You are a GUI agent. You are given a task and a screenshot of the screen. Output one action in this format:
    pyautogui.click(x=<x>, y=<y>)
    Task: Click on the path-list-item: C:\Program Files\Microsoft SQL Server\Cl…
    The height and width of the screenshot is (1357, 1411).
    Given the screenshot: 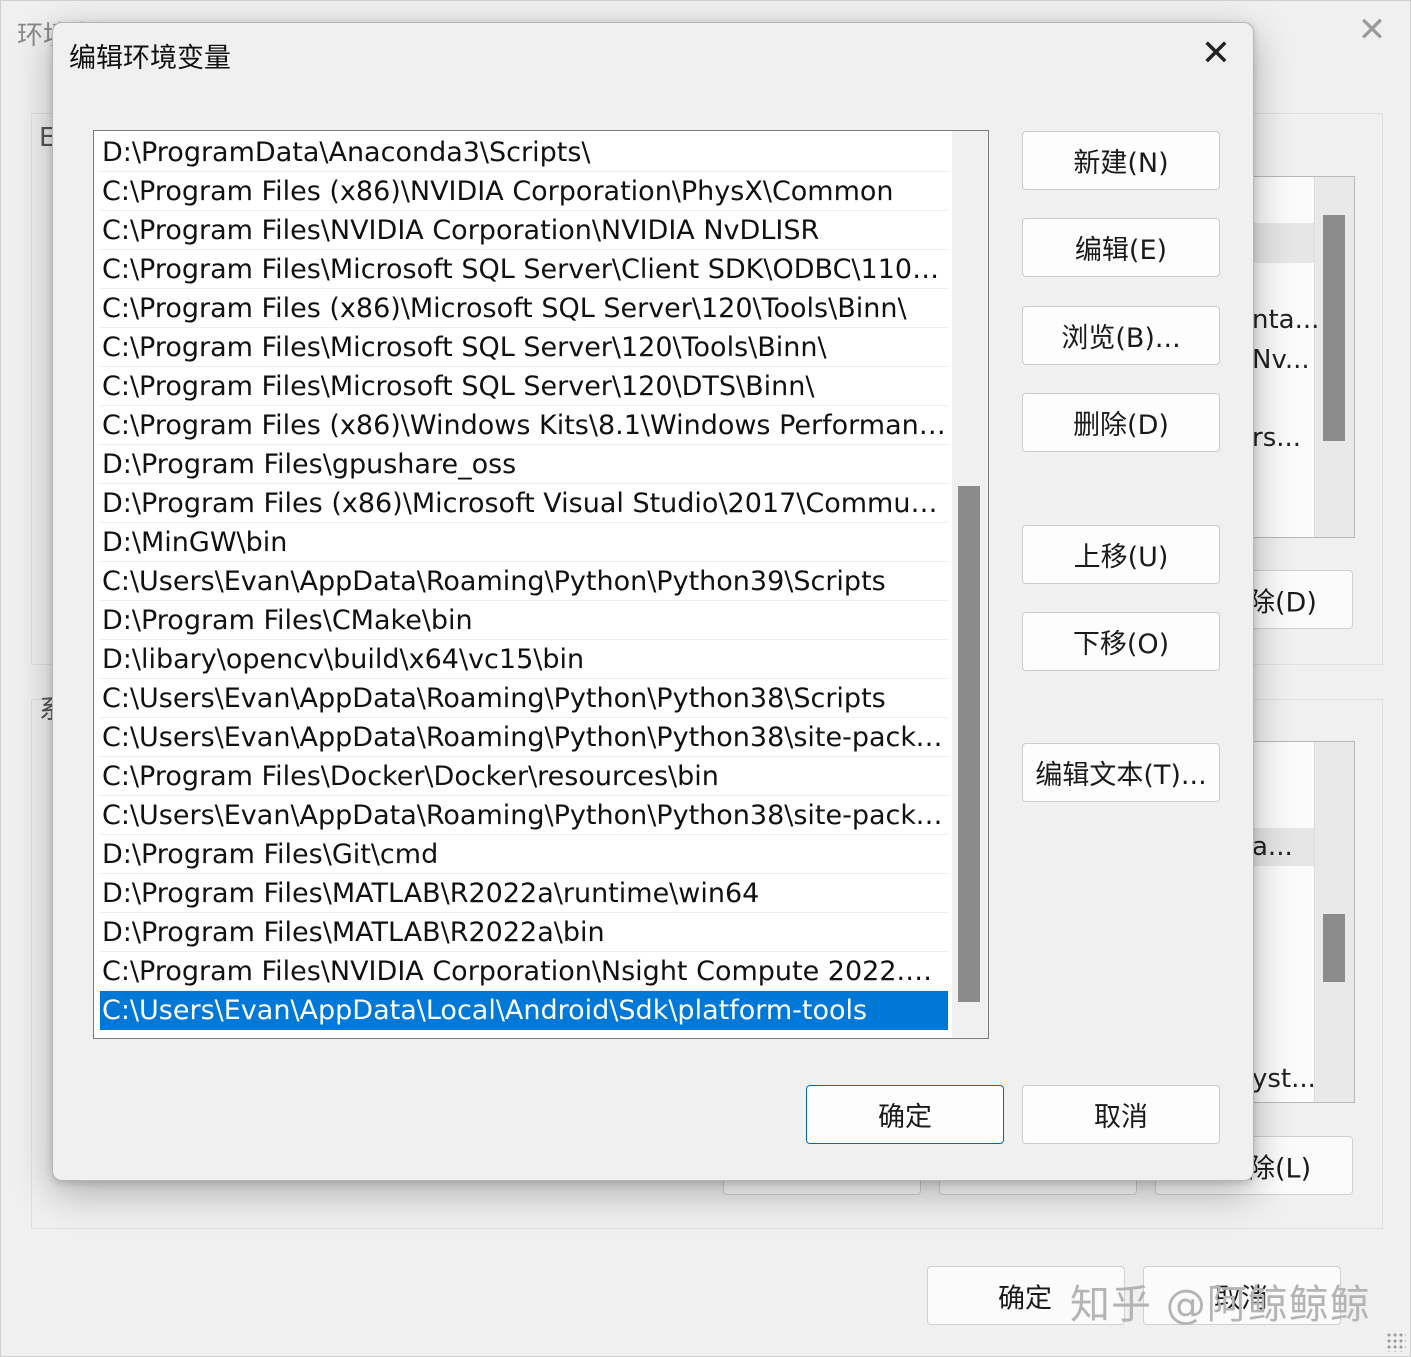 What is the action you would take?
    pyautogui.click(x=524, y=269)
    